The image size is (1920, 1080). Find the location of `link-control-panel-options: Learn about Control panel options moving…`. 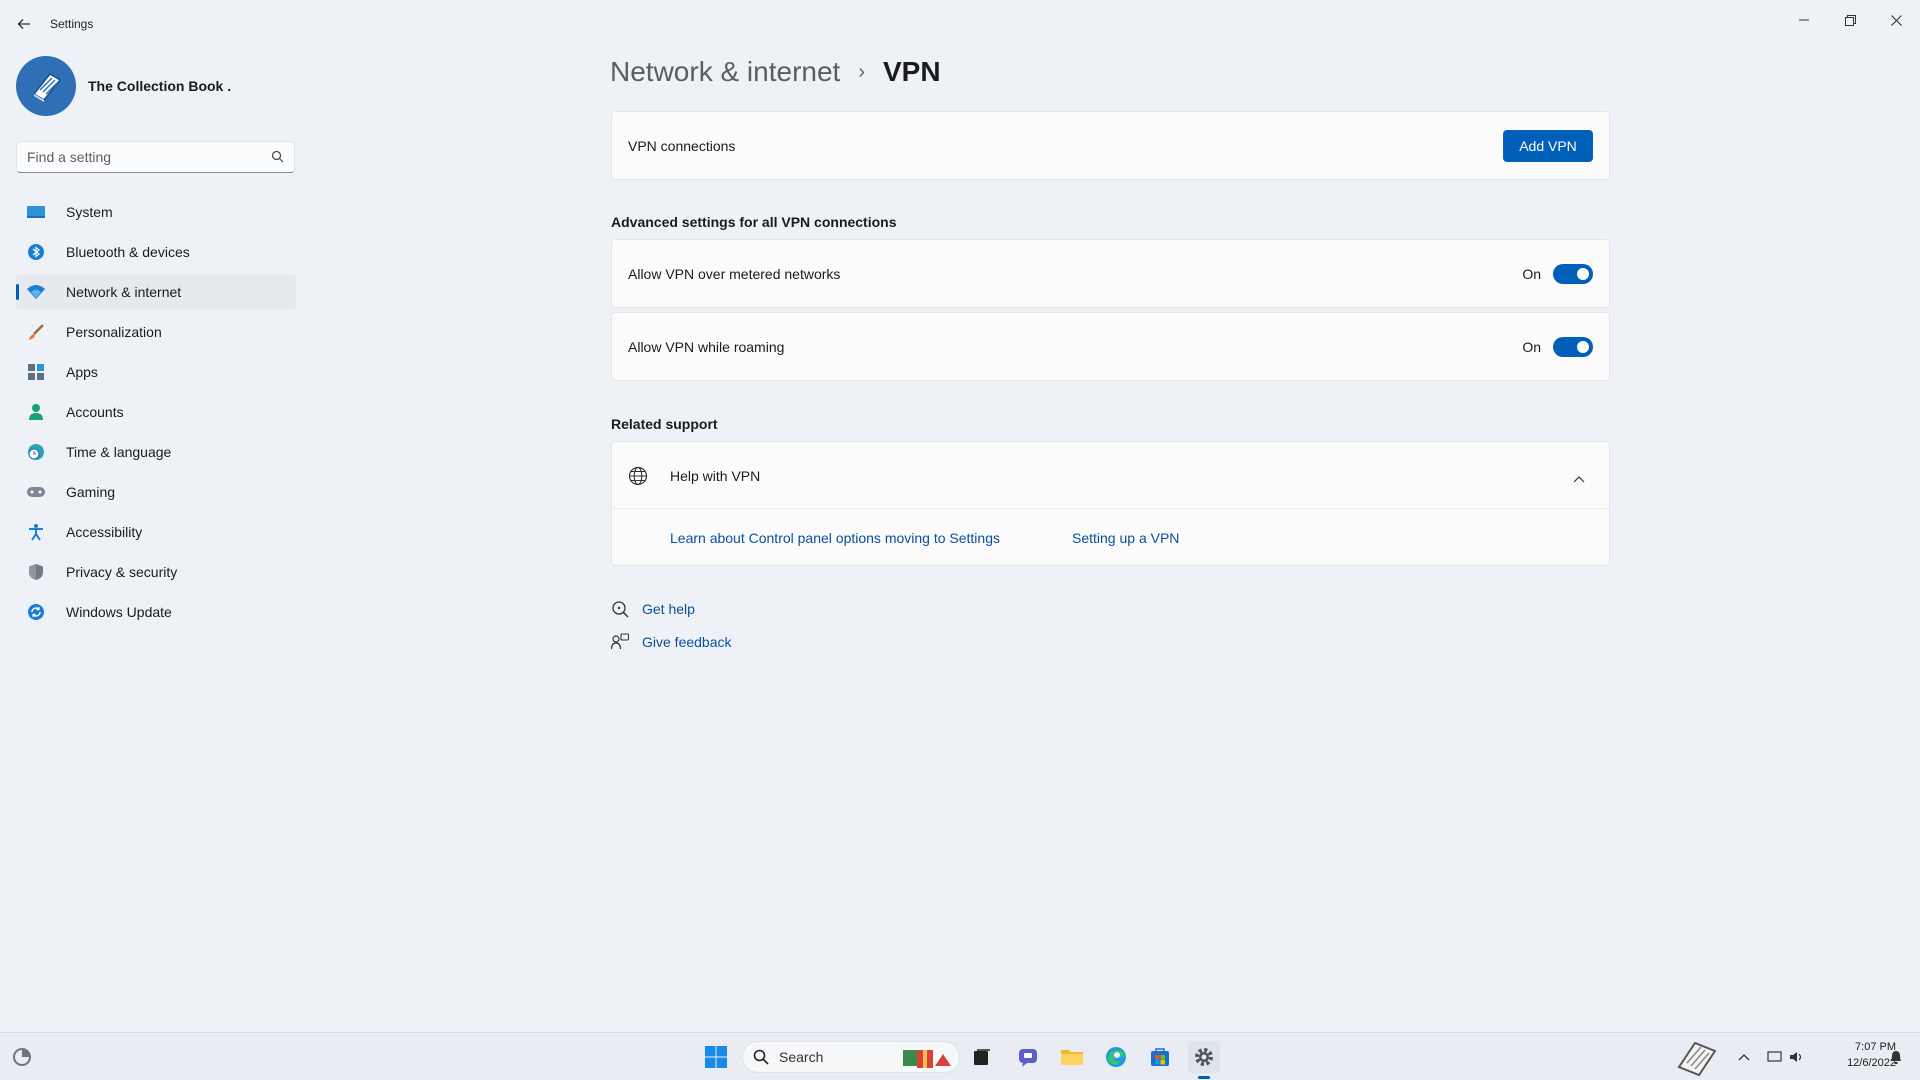

link-control-panel-options: Learn about Control panel options moving… is located at coordinates (835, 538).